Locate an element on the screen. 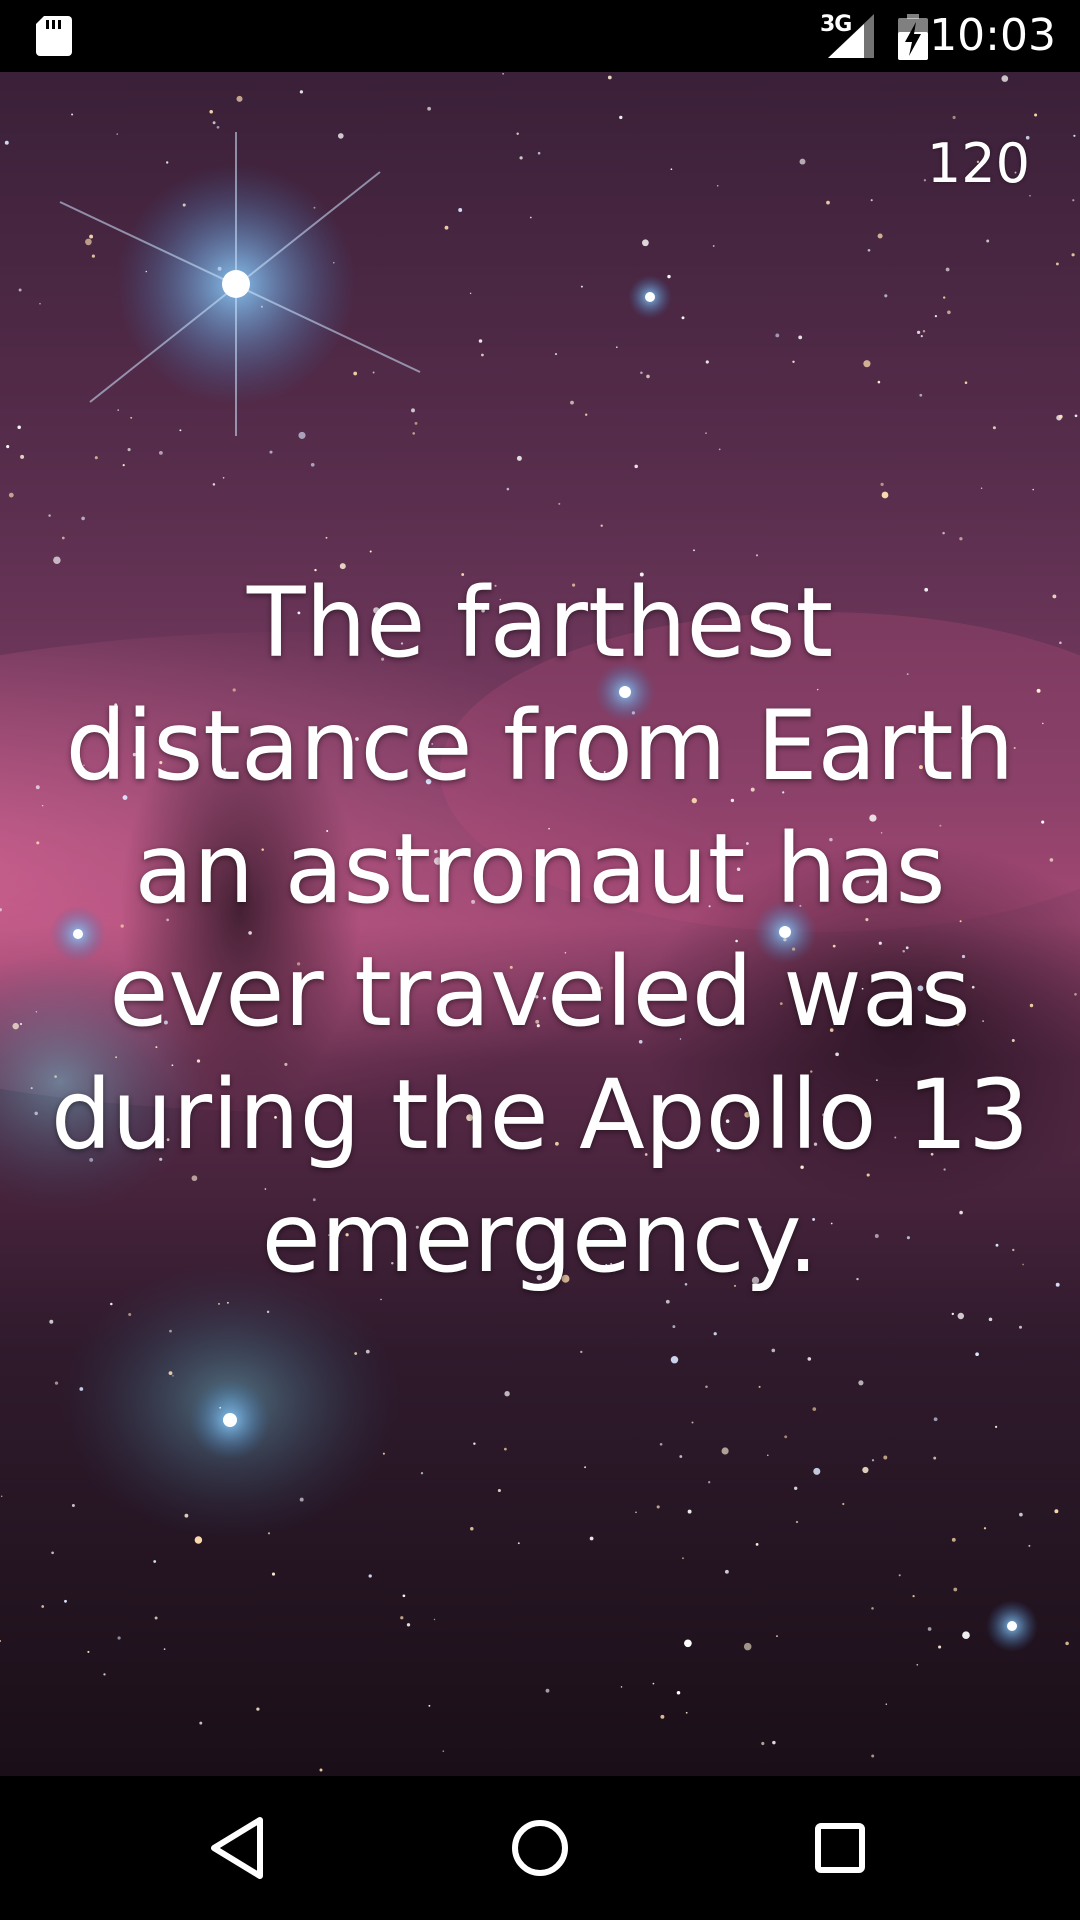  back-icon is located at coordinates (240, 1848).